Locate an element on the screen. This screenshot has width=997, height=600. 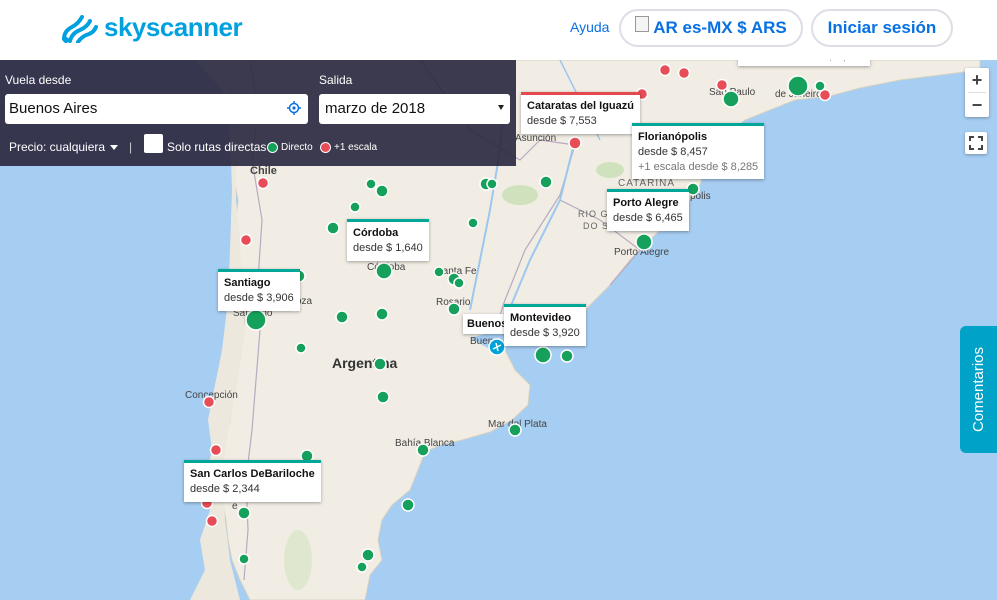
legend-direct-dot is located at coordinates (272, 147).